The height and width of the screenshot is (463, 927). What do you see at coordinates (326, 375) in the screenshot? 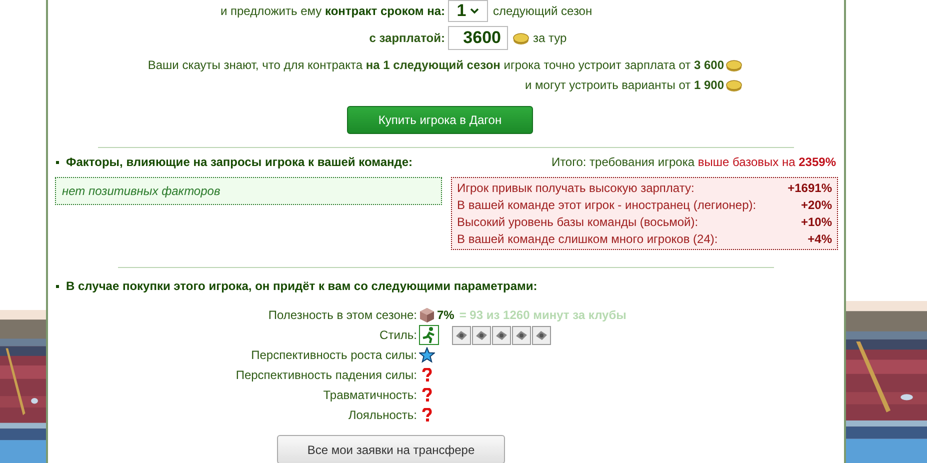
I see `param-label: Перспективность падения силы:` at bounding box center [326, 375].